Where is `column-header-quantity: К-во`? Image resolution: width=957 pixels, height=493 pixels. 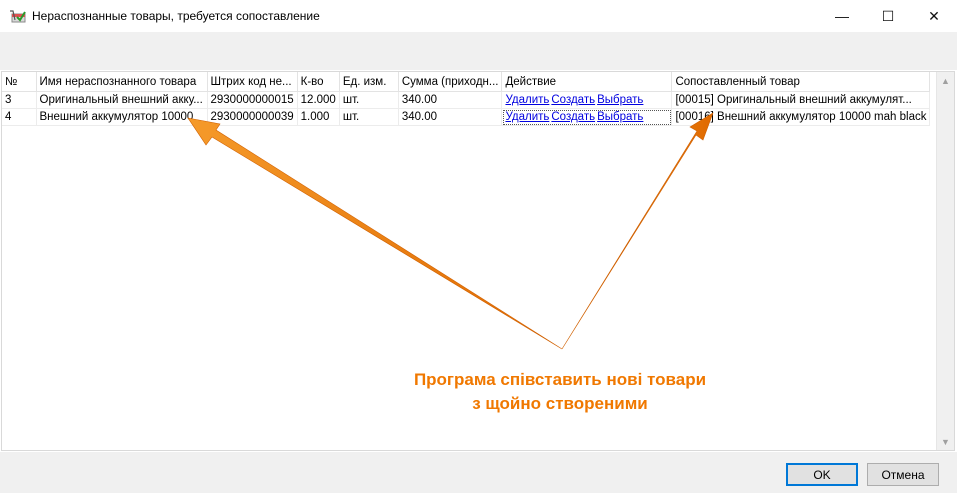 column-header-quantity: К-во is located at coordinates (318, 82).